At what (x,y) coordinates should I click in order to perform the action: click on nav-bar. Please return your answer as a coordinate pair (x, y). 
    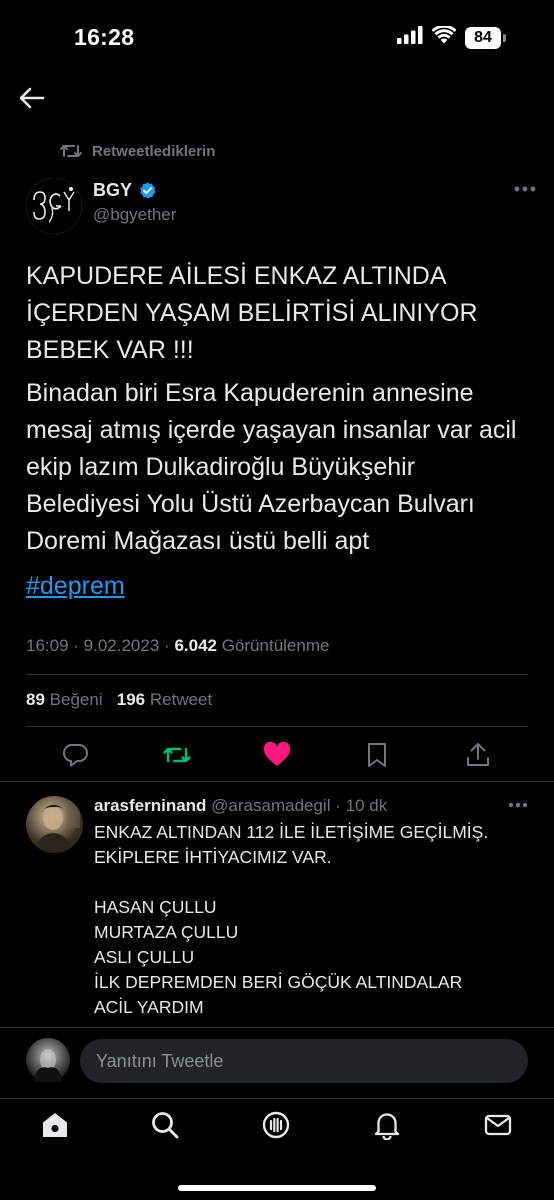
    Looking at the image, I should click on (277, 98).